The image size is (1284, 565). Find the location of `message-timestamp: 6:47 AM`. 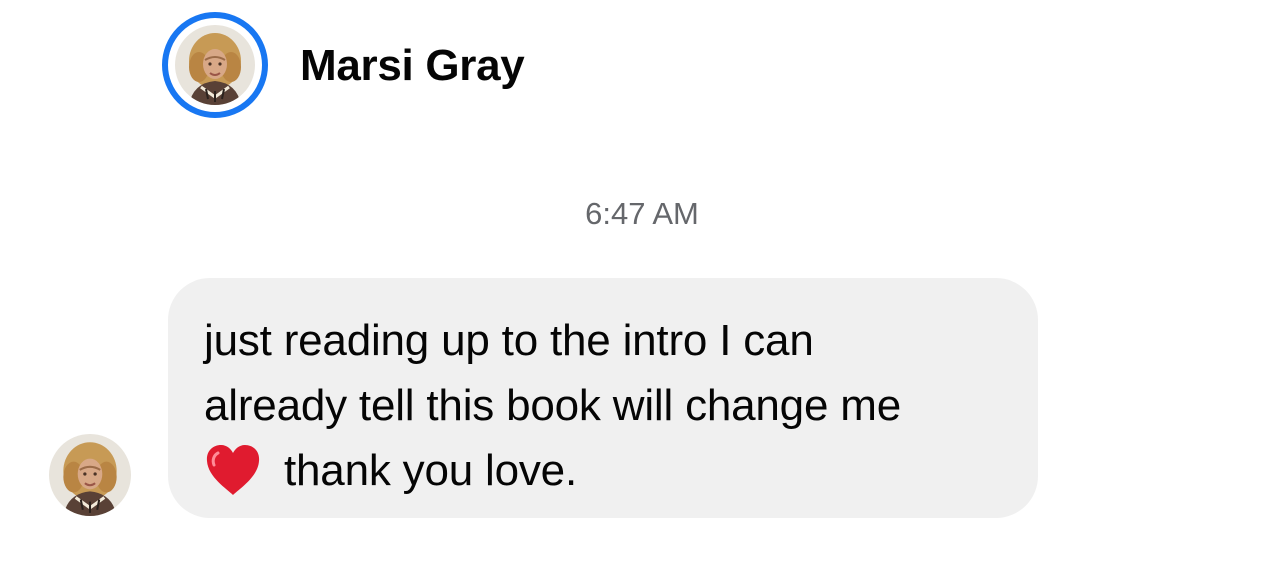

message-timestamp: 6:47 AM is located at coordinates (642, 213).